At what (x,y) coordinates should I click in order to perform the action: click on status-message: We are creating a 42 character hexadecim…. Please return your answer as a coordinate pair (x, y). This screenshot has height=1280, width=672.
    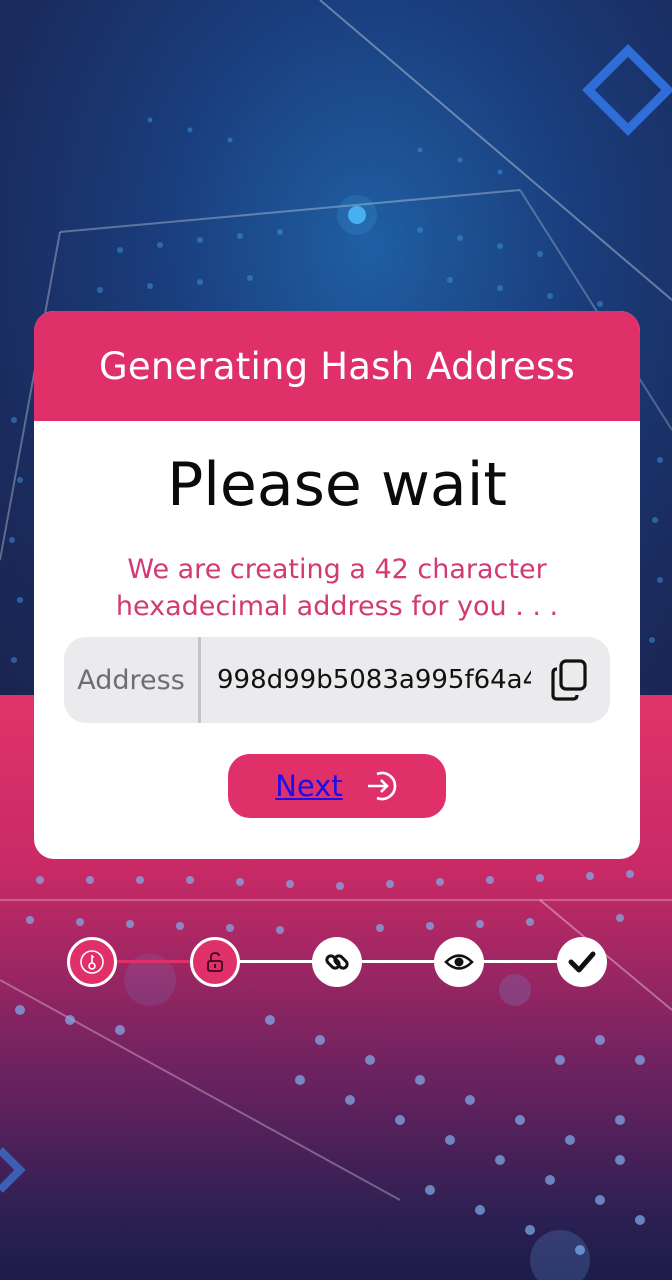
    Looking at the image, I should click on (337, 588).